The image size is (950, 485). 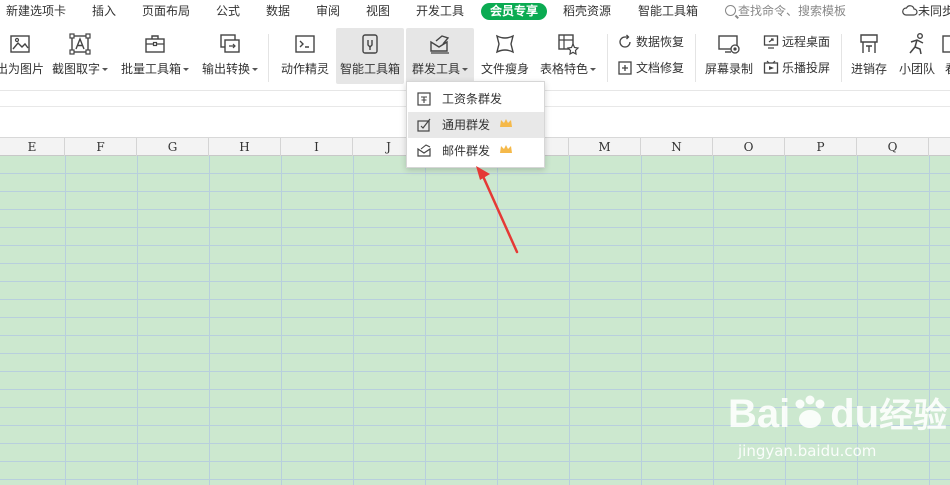 What do you see at coordinates (104, 11) in the screenshot?
I see `tab-insert: 插入` at bounding box center [104, 11].